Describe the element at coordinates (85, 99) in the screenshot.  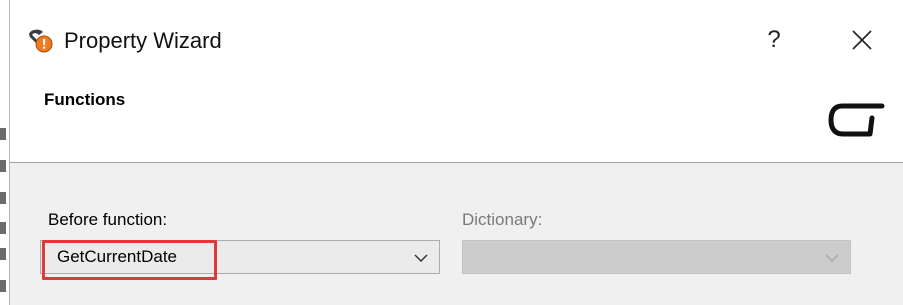
I see `page-title: Functions` at that location.